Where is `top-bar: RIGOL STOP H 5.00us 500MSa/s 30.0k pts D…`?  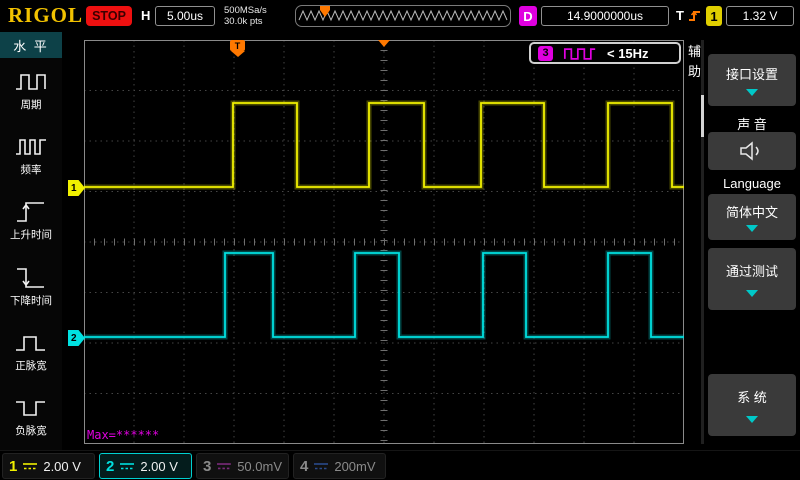 top-bar: RIGOL STOP H 5.00us 500MSa/s 30.0k pts D… is located at coordinates (400, 16).